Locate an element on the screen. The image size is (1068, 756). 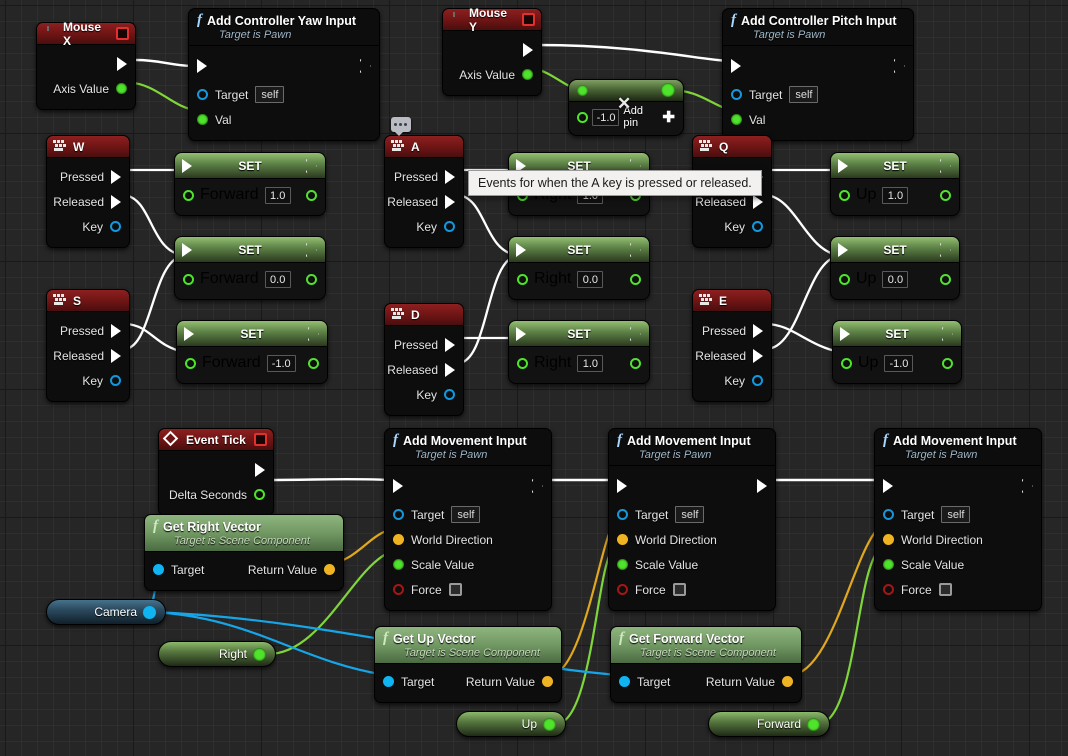
add-pin-label: Add pin is located at coordinates (640, 117).